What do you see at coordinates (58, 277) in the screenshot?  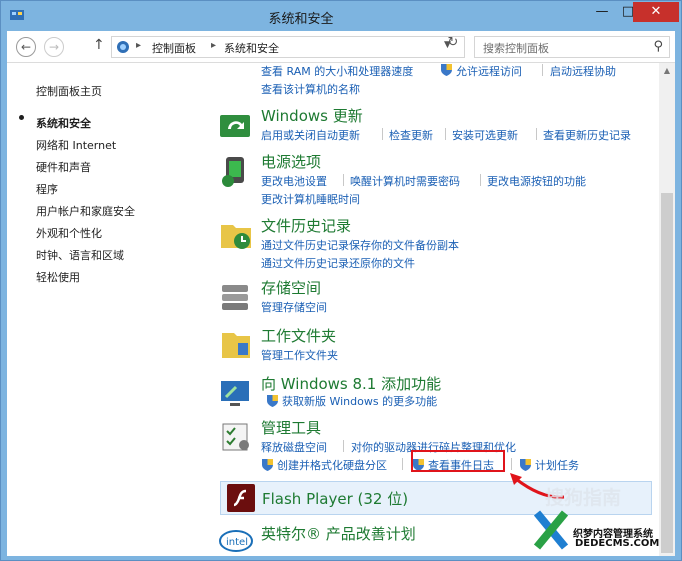 I see `sidebar-item-ease-of-access: 轻松使用` at bounding box center [58, 277].